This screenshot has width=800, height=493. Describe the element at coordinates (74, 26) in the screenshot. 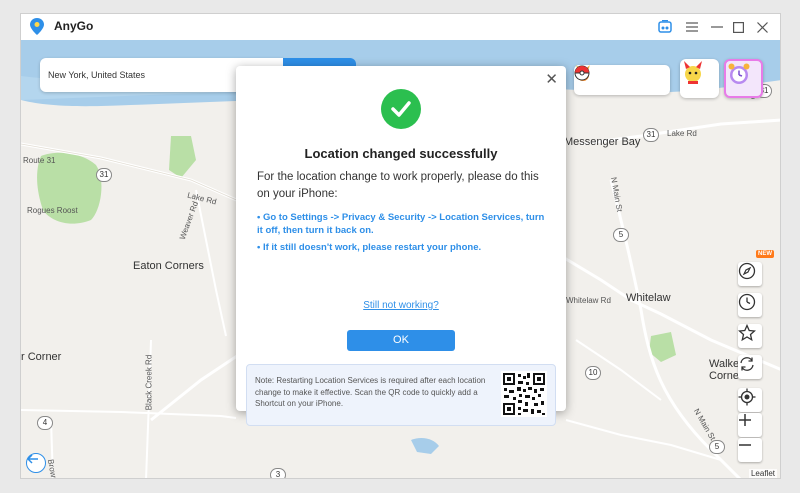

I see `app-title: AnyGo` at that location.